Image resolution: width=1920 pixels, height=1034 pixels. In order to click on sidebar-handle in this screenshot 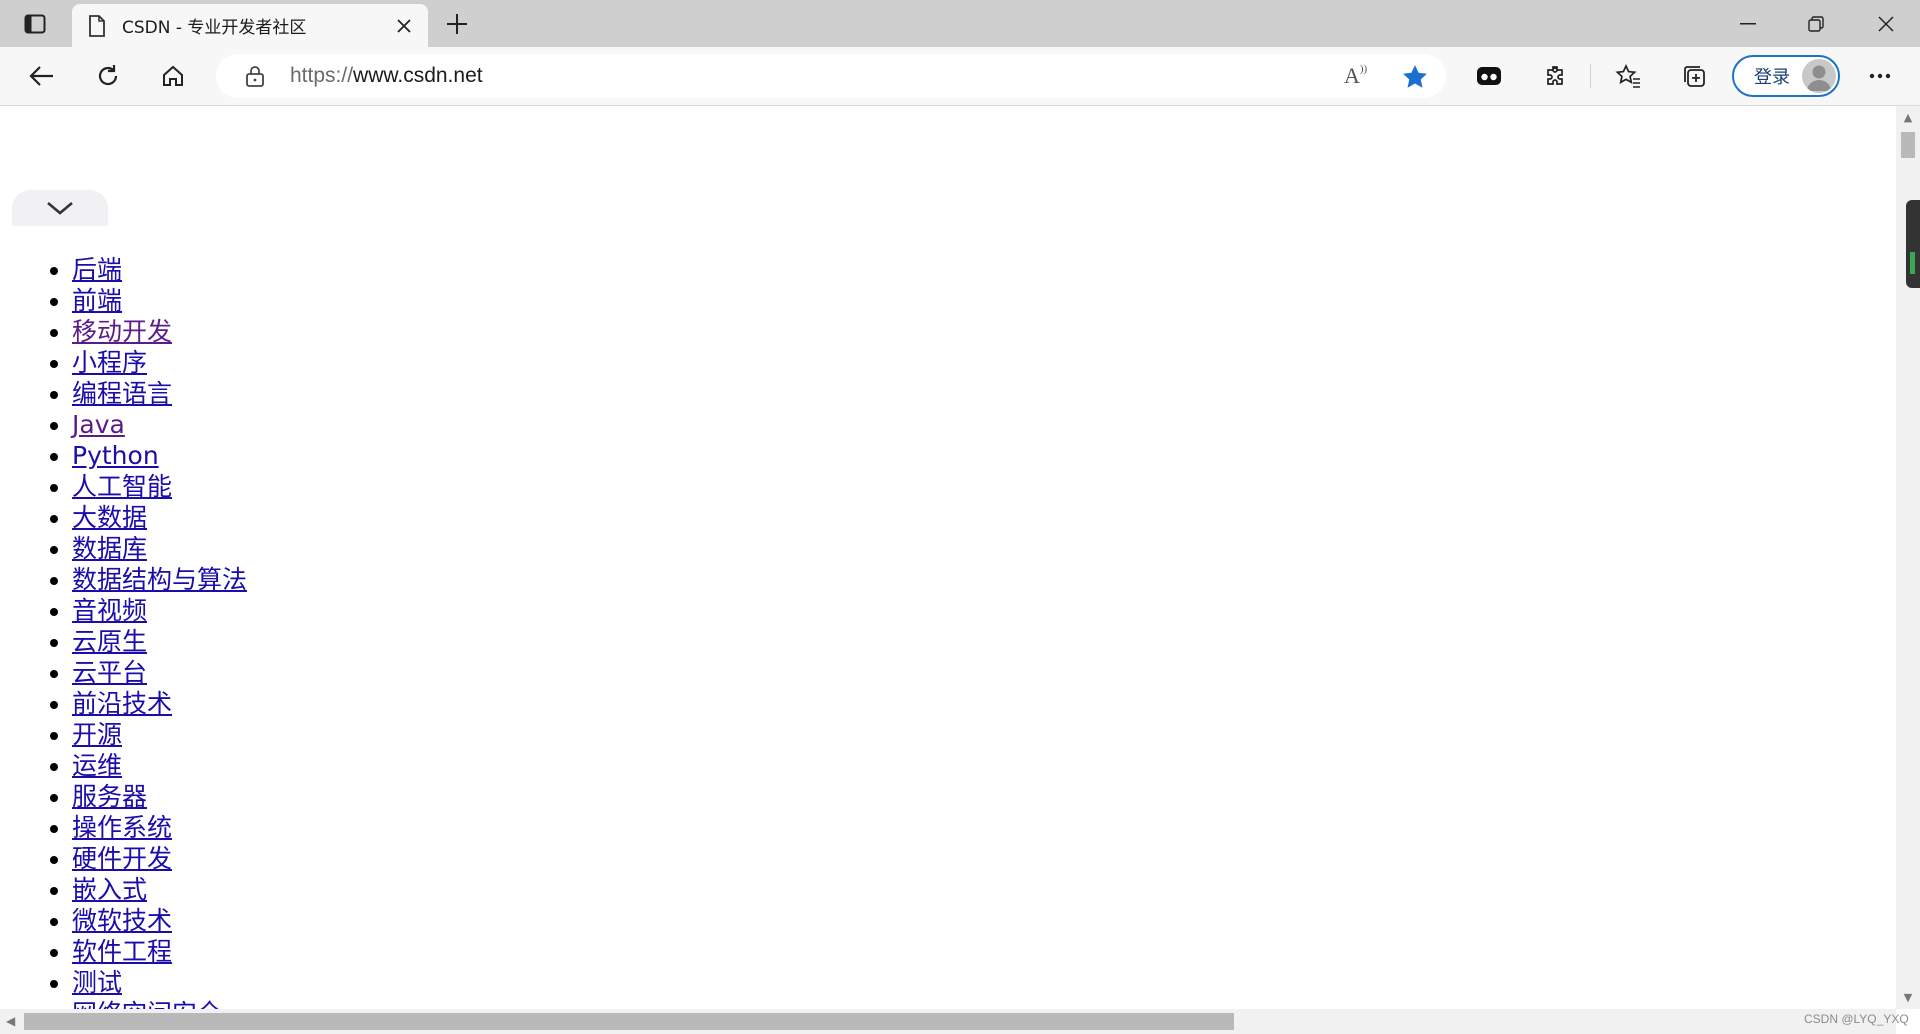, I will do `click(1913, 244)`.